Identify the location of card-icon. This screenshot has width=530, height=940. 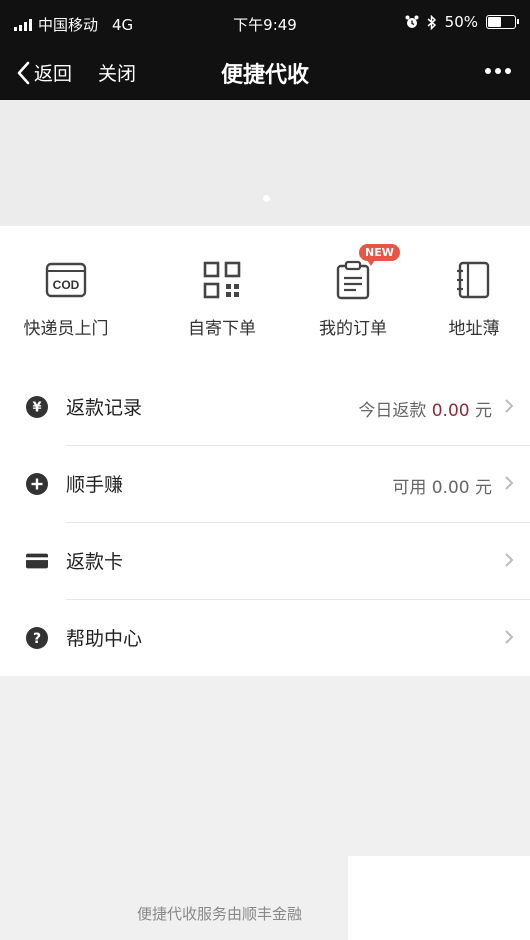
(37, 561).